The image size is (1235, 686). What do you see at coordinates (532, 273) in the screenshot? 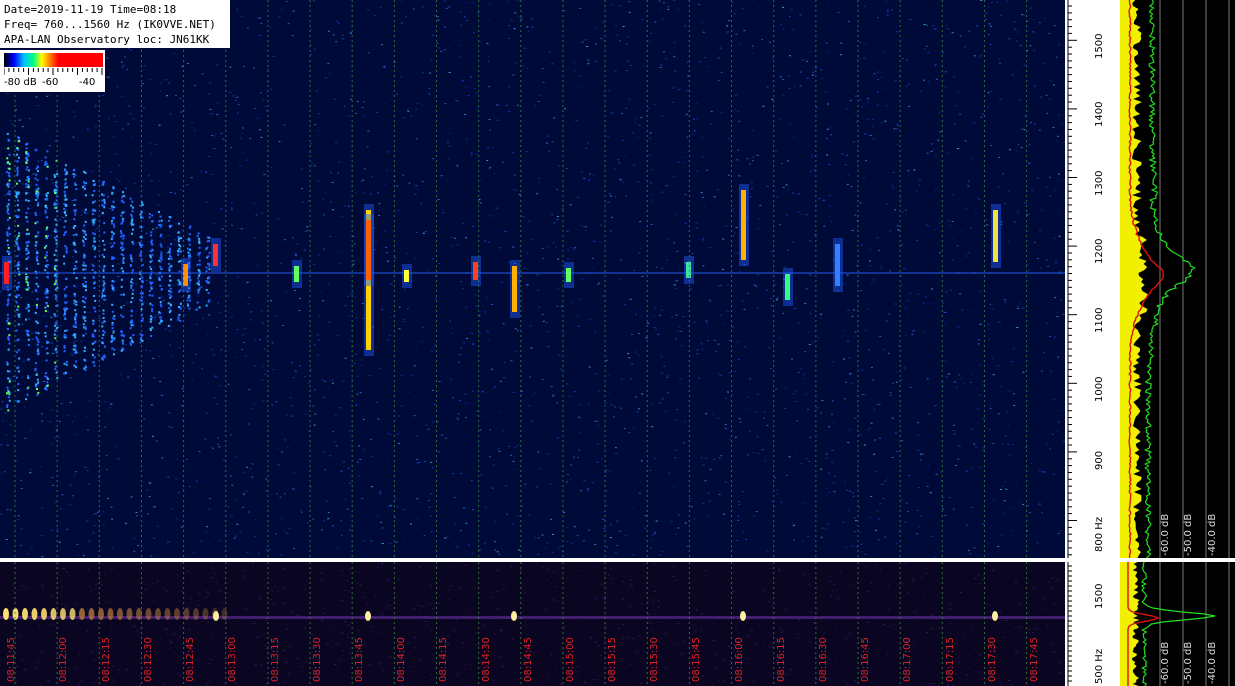
I see `carrier-trace` at bounding box center [532, 273].